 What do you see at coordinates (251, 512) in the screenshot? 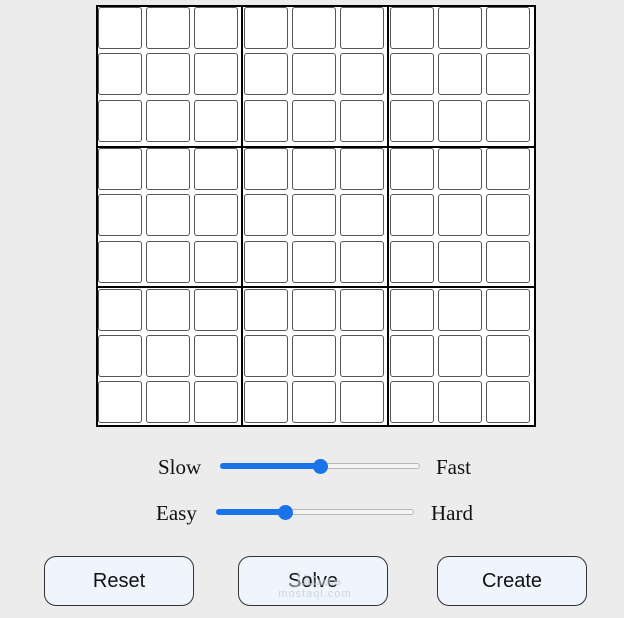
I see `difficulty-slider-fill` at bounding box center [251, 512].